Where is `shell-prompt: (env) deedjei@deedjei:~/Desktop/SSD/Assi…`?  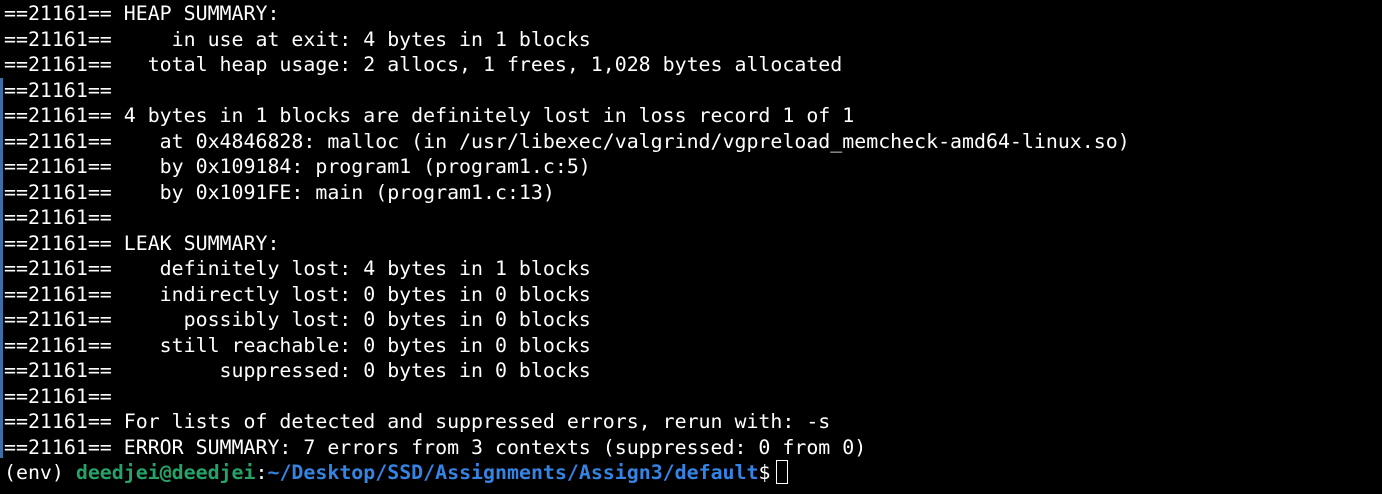 shell-prompt: (env) deedjei@deedjei:~/Desktop/SSD/Assi… is located at coordinates (693, 473).